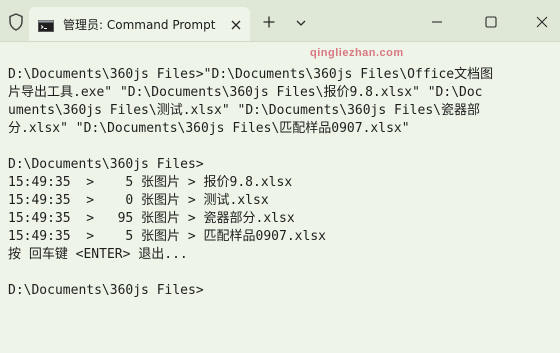  I want to click on shield-icon, so click(16, 22).